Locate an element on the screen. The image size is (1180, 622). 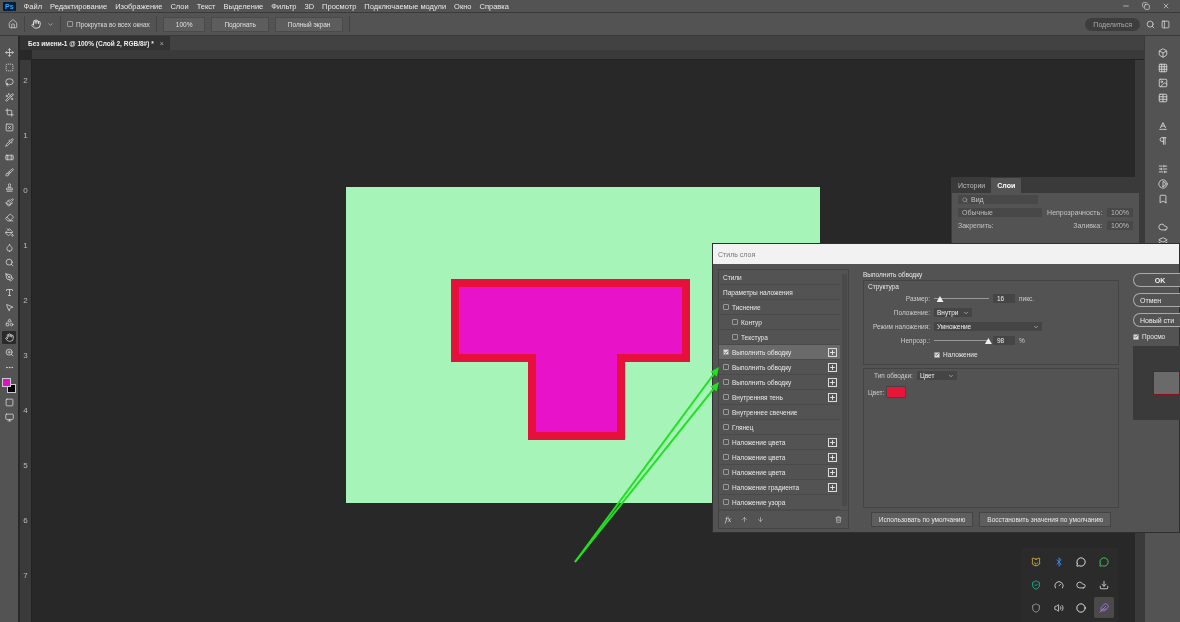
character-icon is located at coordinates (1162, 126).